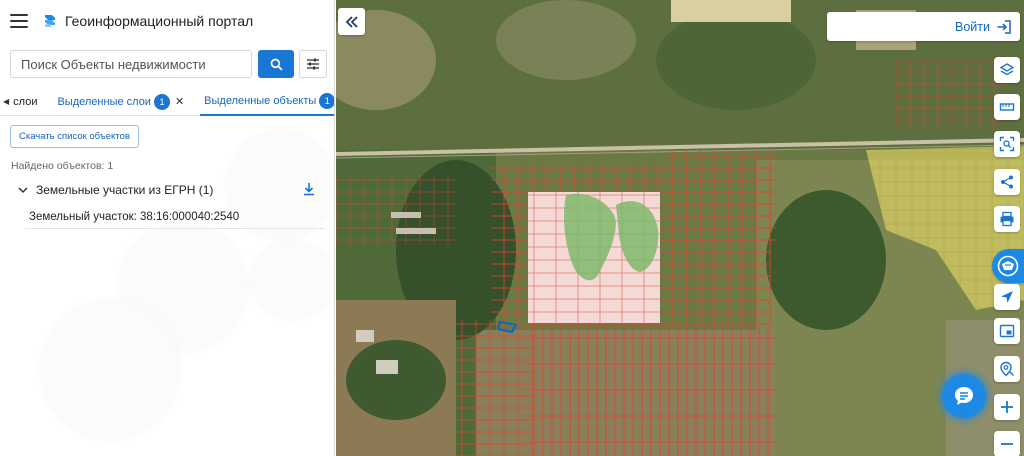  I want to click on close-icon: ✕, so click(179, 101).